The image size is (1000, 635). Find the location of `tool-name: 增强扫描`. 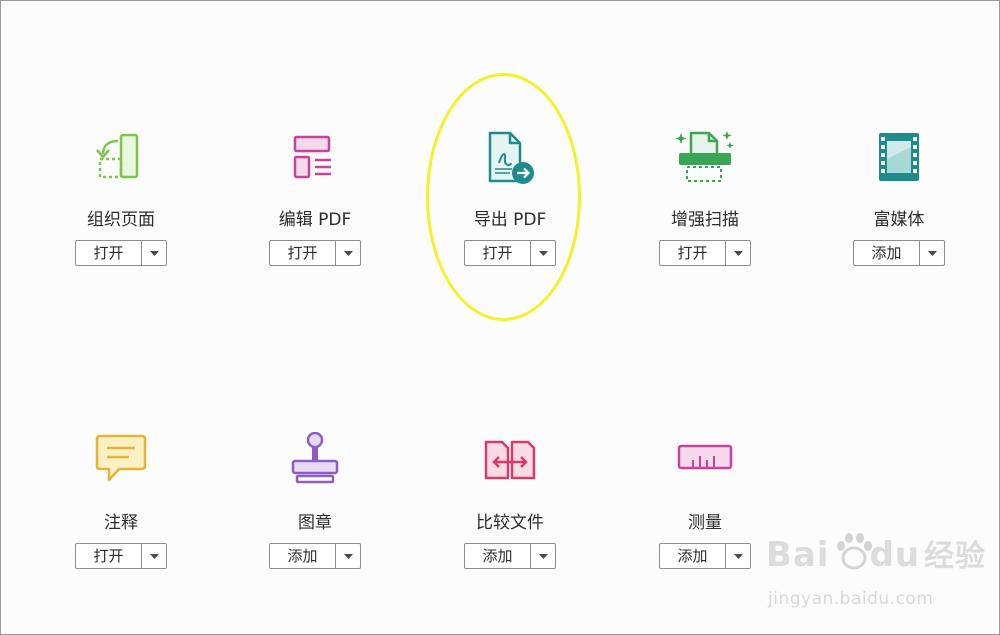

tool-name: 增强扫描 is located at coordinates (705, 220).